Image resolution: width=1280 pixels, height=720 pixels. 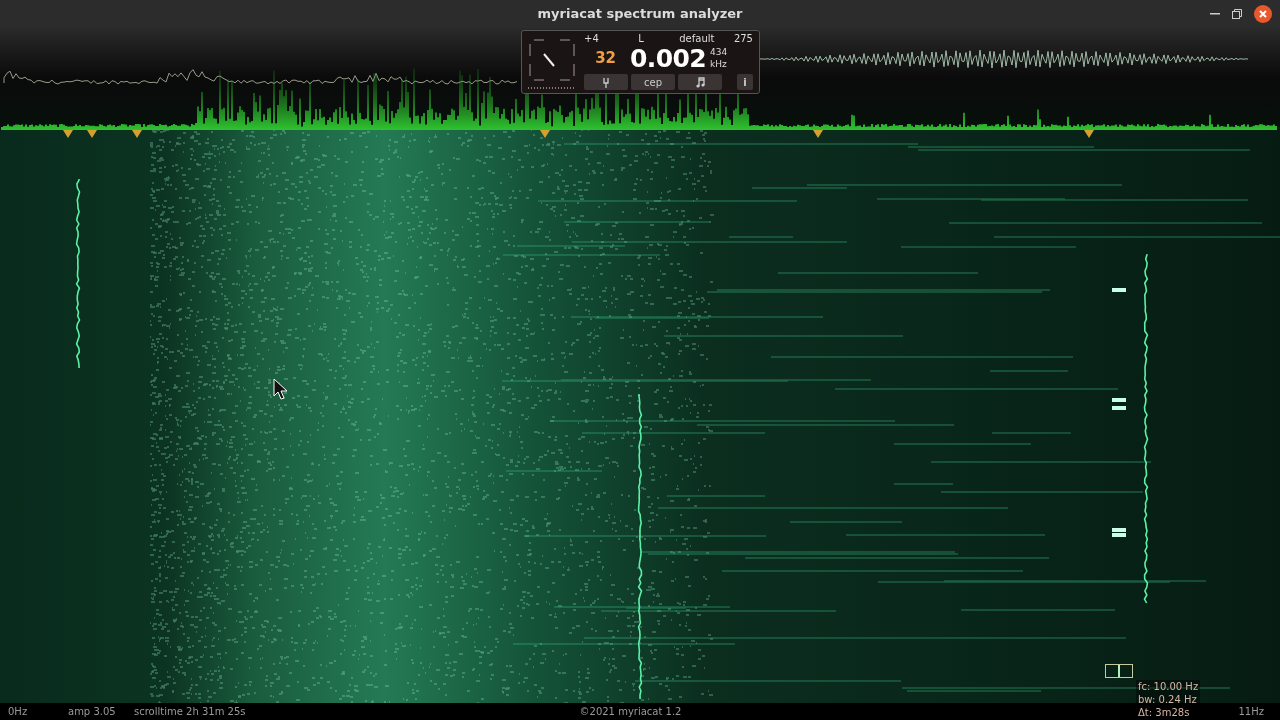 What do you see at coordinates (1164, 712) in the screenshot?
I see `time-delta-readout: Δt: 3m28s` at bounding box center [1164, 712].